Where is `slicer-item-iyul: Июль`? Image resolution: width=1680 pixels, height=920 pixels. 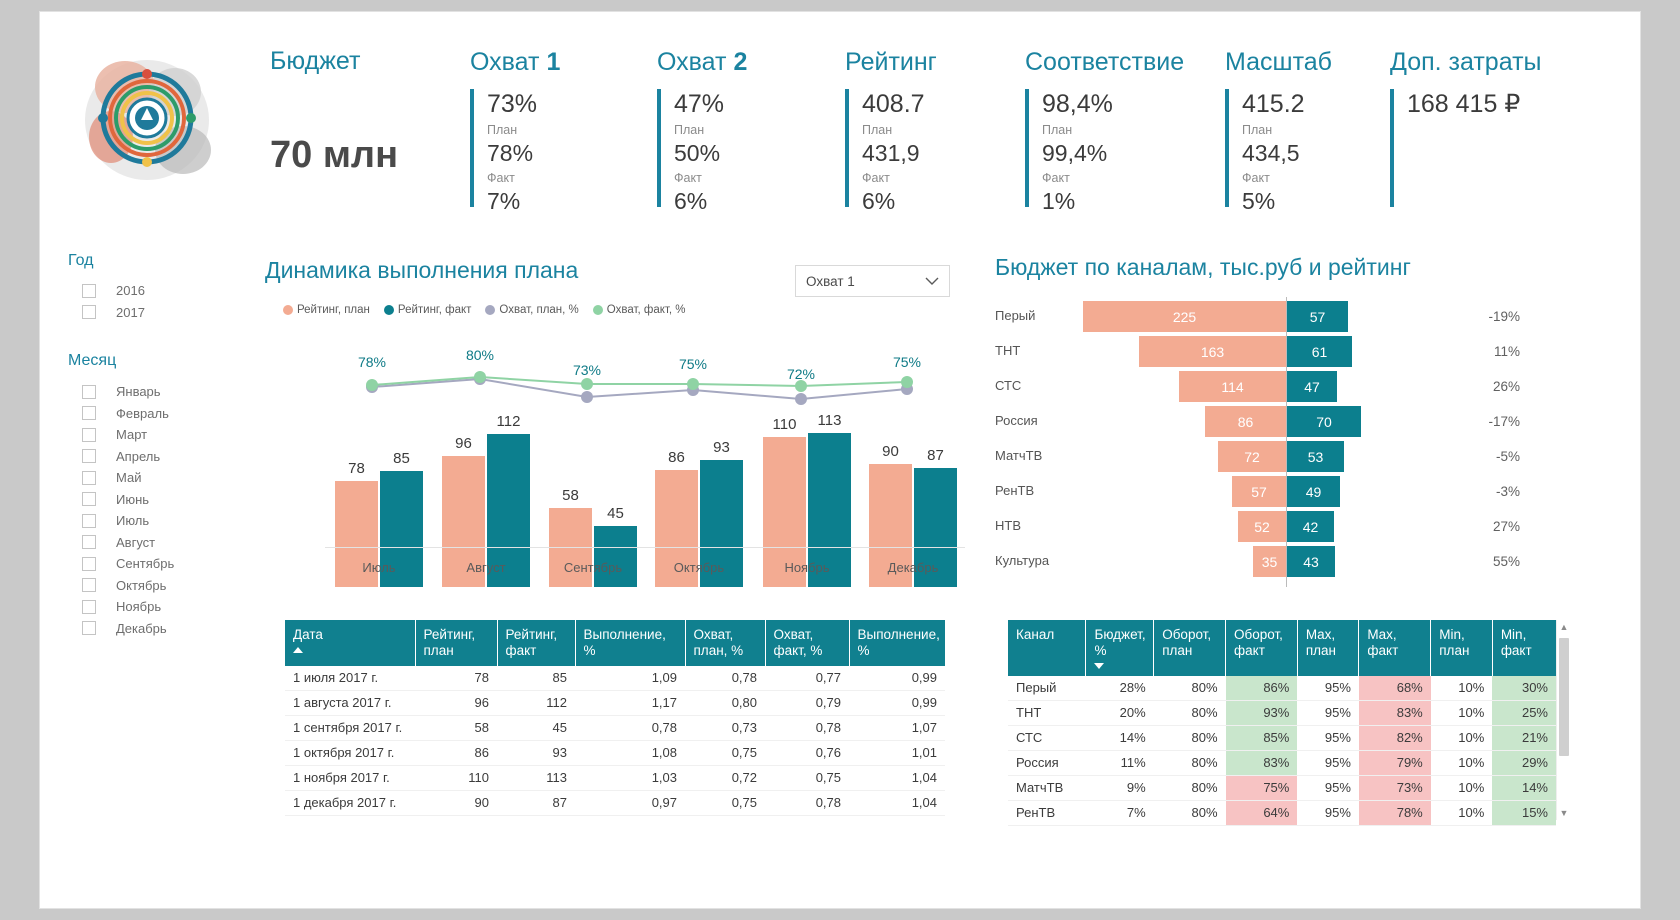
slicer-item-iyul: Июль is located at coordinates (128, 521).